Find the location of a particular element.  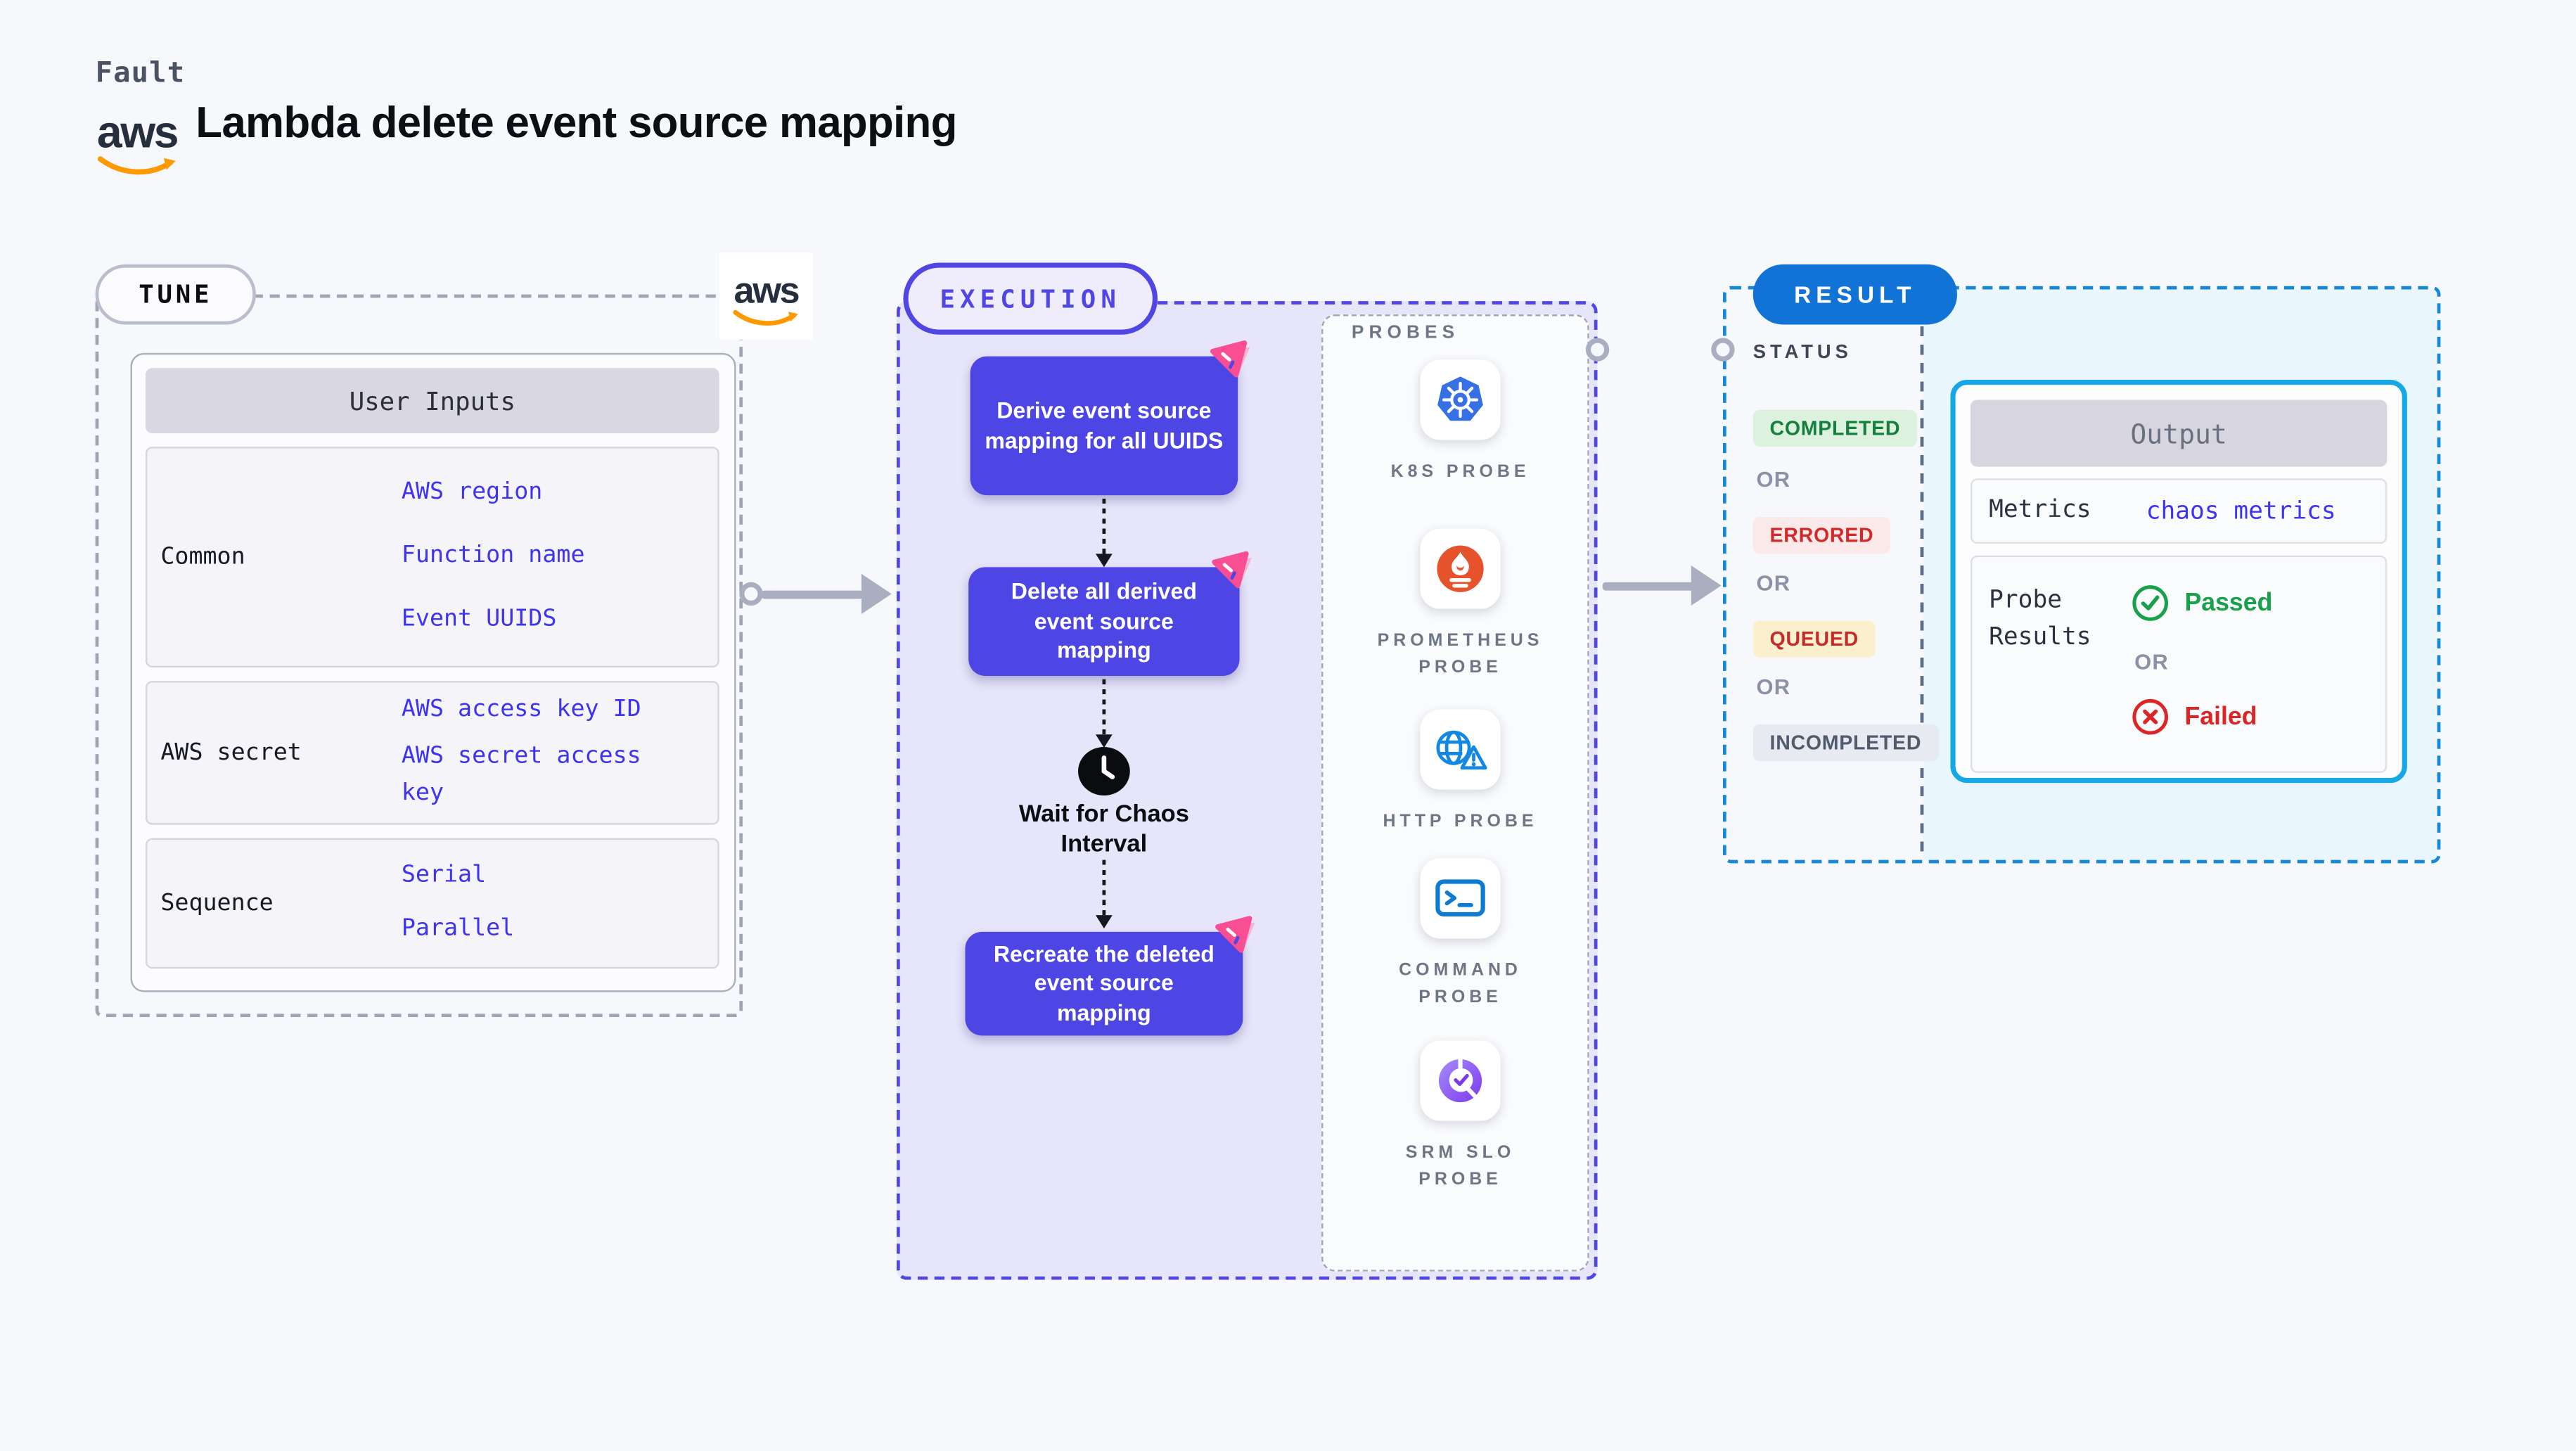

probe-http: HTTP PROBE is located at coordinates (1460, 772).